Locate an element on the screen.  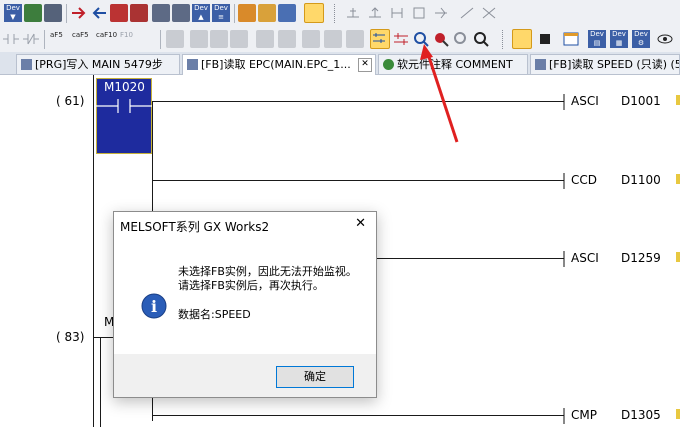
info-icon: i is located at coordinates (154, 306).